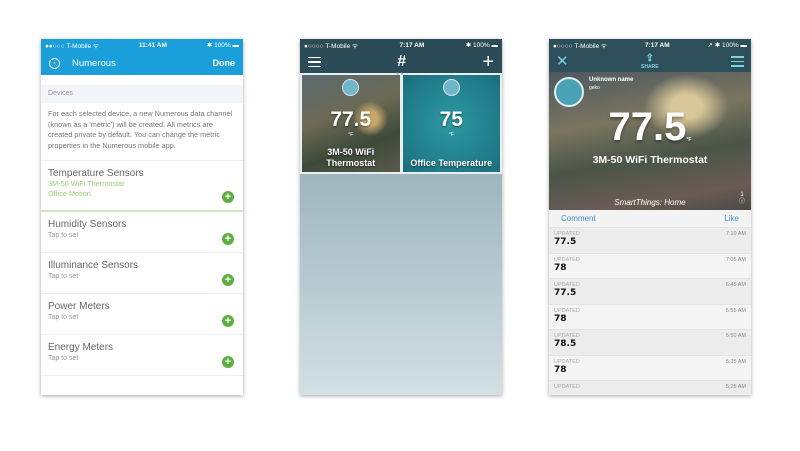 The width and height of the screenshot is (800, 451). Describe the element at coordinates (69, 193) in the screenshot. I see `selected-device: Office Motion` at that location.